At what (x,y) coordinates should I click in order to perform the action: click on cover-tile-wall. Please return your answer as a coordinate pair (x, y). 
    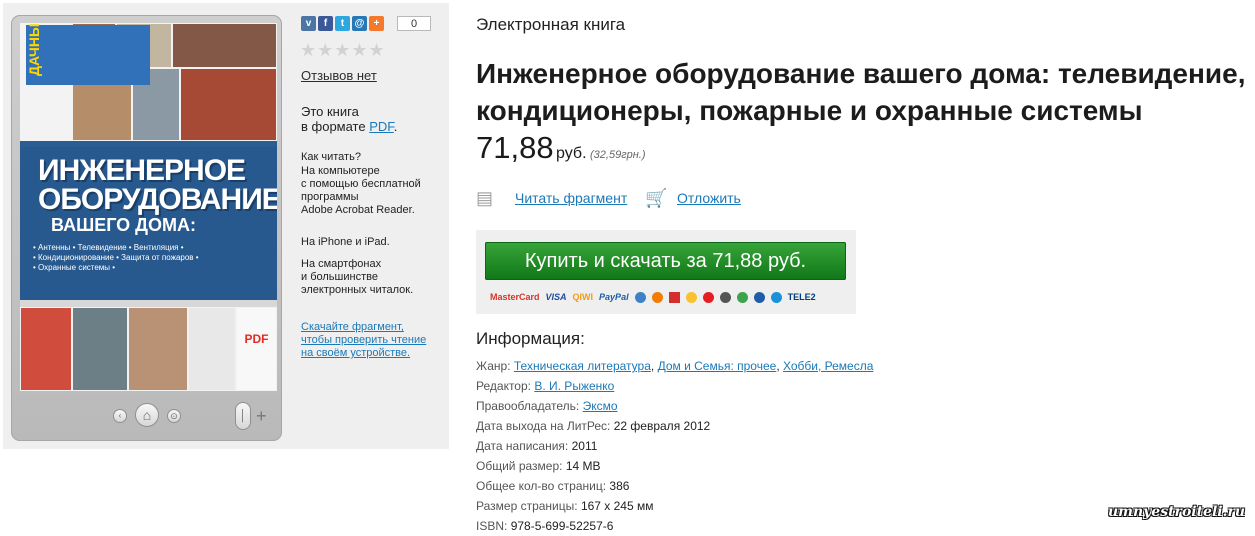
    Looking at the image, I should click on (228, 104).